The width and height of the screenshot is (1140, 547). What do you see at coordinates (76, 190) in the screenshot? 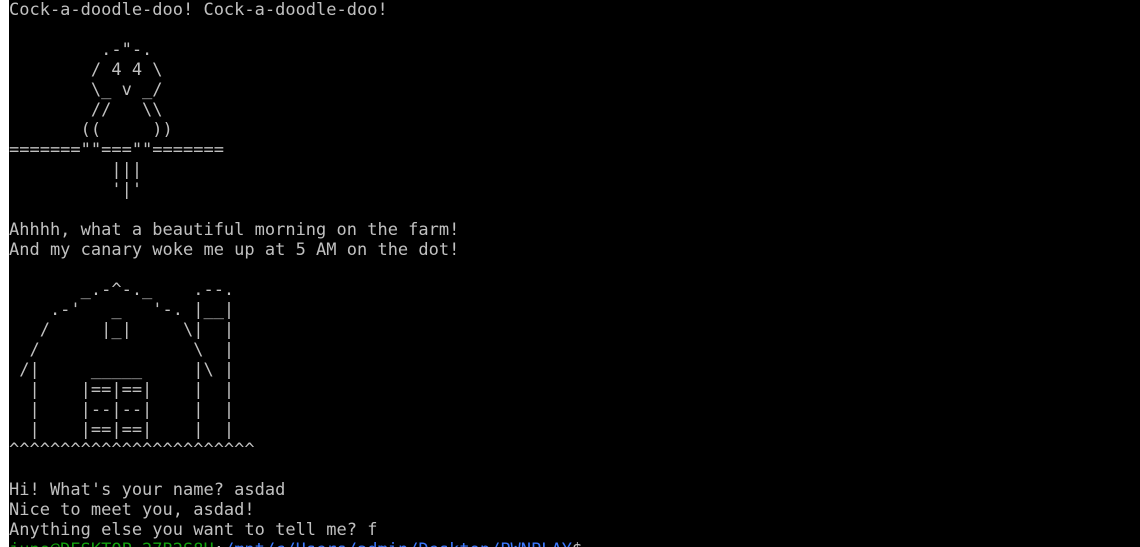
I see `terminal-line: '|'` at bounding box center [76, 190].